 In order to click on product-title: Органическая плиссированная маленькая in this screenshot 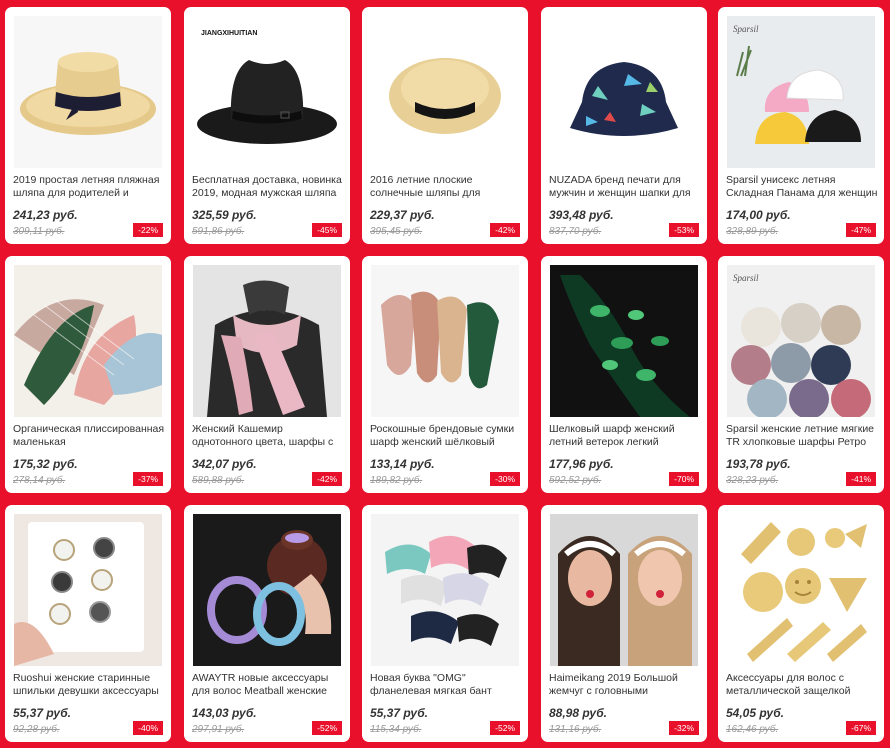, I will do `click(89, 438)`.